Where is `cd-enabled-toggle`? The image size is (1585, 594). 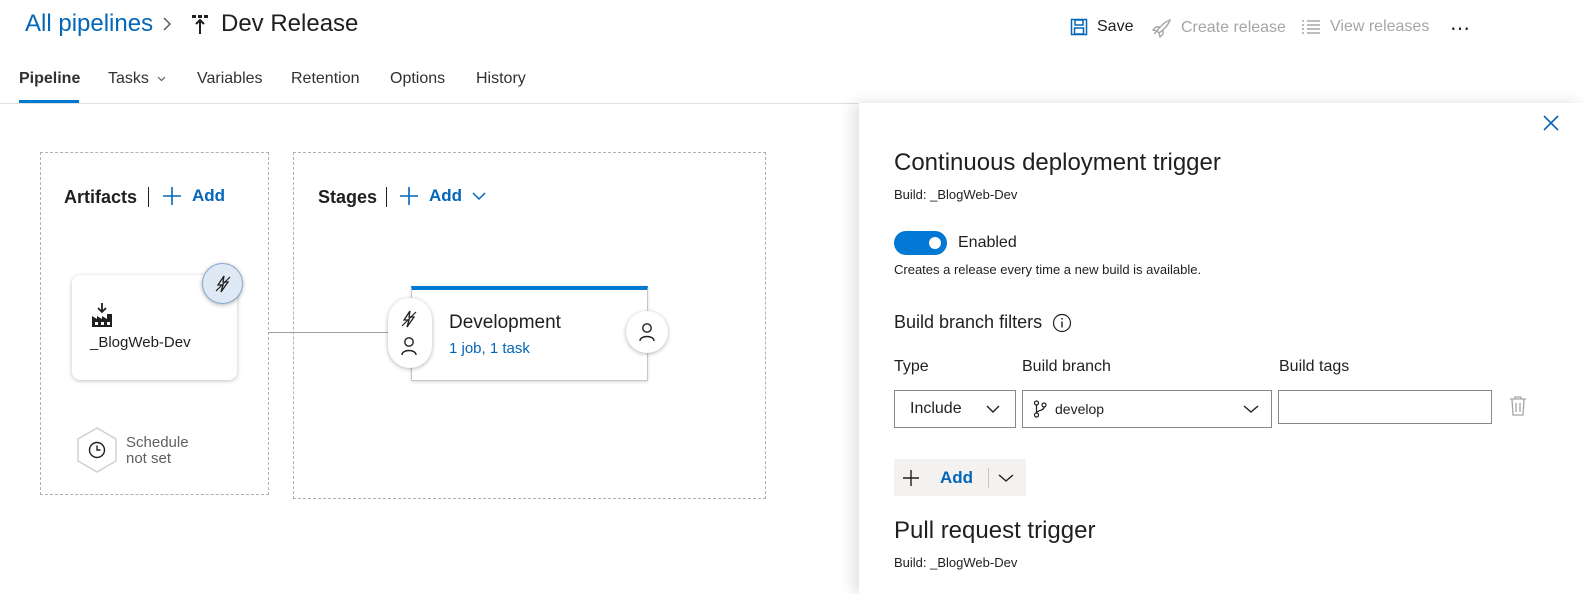
cd-enabled-toggle is located at coordinates (920, 243).